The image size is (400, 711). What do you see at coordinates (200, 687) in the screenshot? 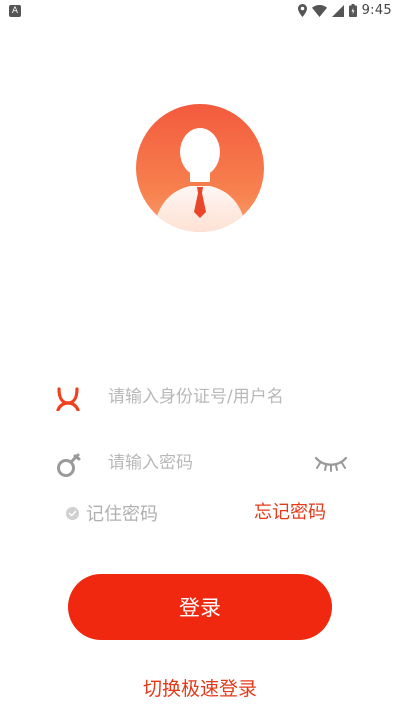
I see `switch-quick-login-link: 切换极速登录` at bounding box center [200, 687].